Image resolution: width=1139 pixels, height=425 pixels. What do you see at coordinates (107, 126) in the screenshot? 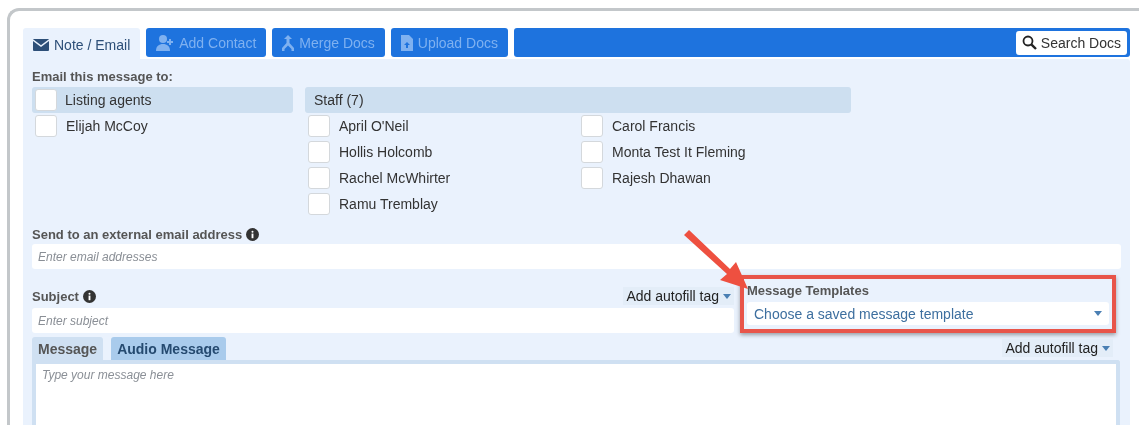
I see `recipient-name: Elijah McCoy` at bounding box center [107, 126].